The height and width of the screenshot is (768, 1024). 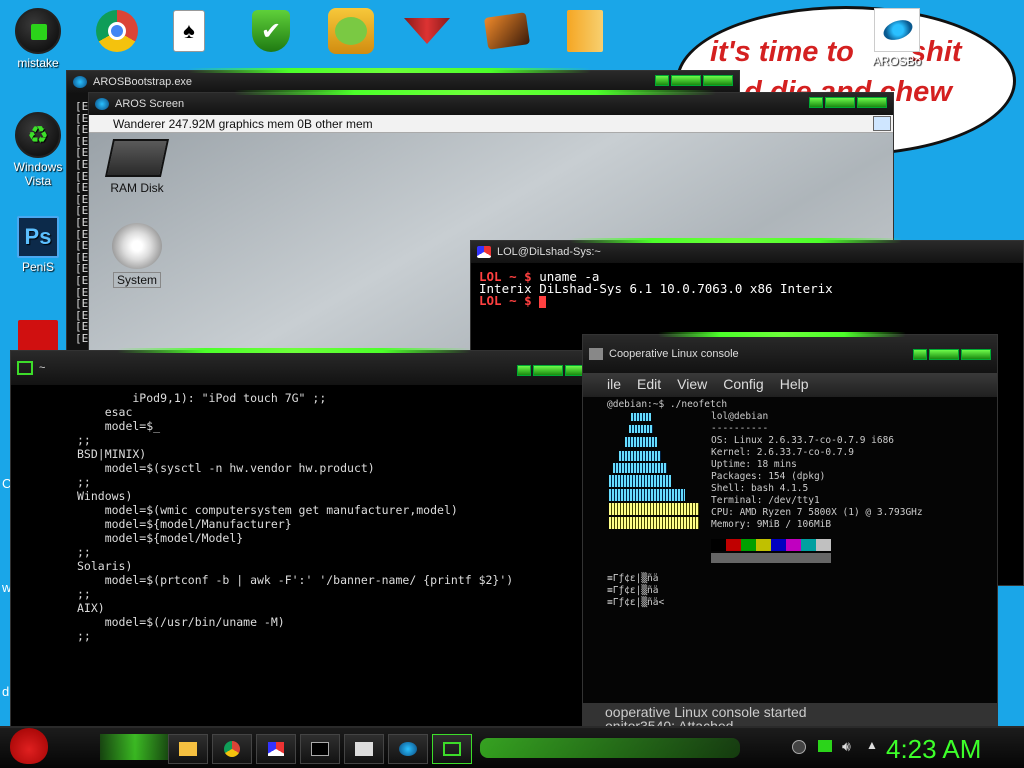 I want to click on terminal-app-icon, so click(x=25, y=368).